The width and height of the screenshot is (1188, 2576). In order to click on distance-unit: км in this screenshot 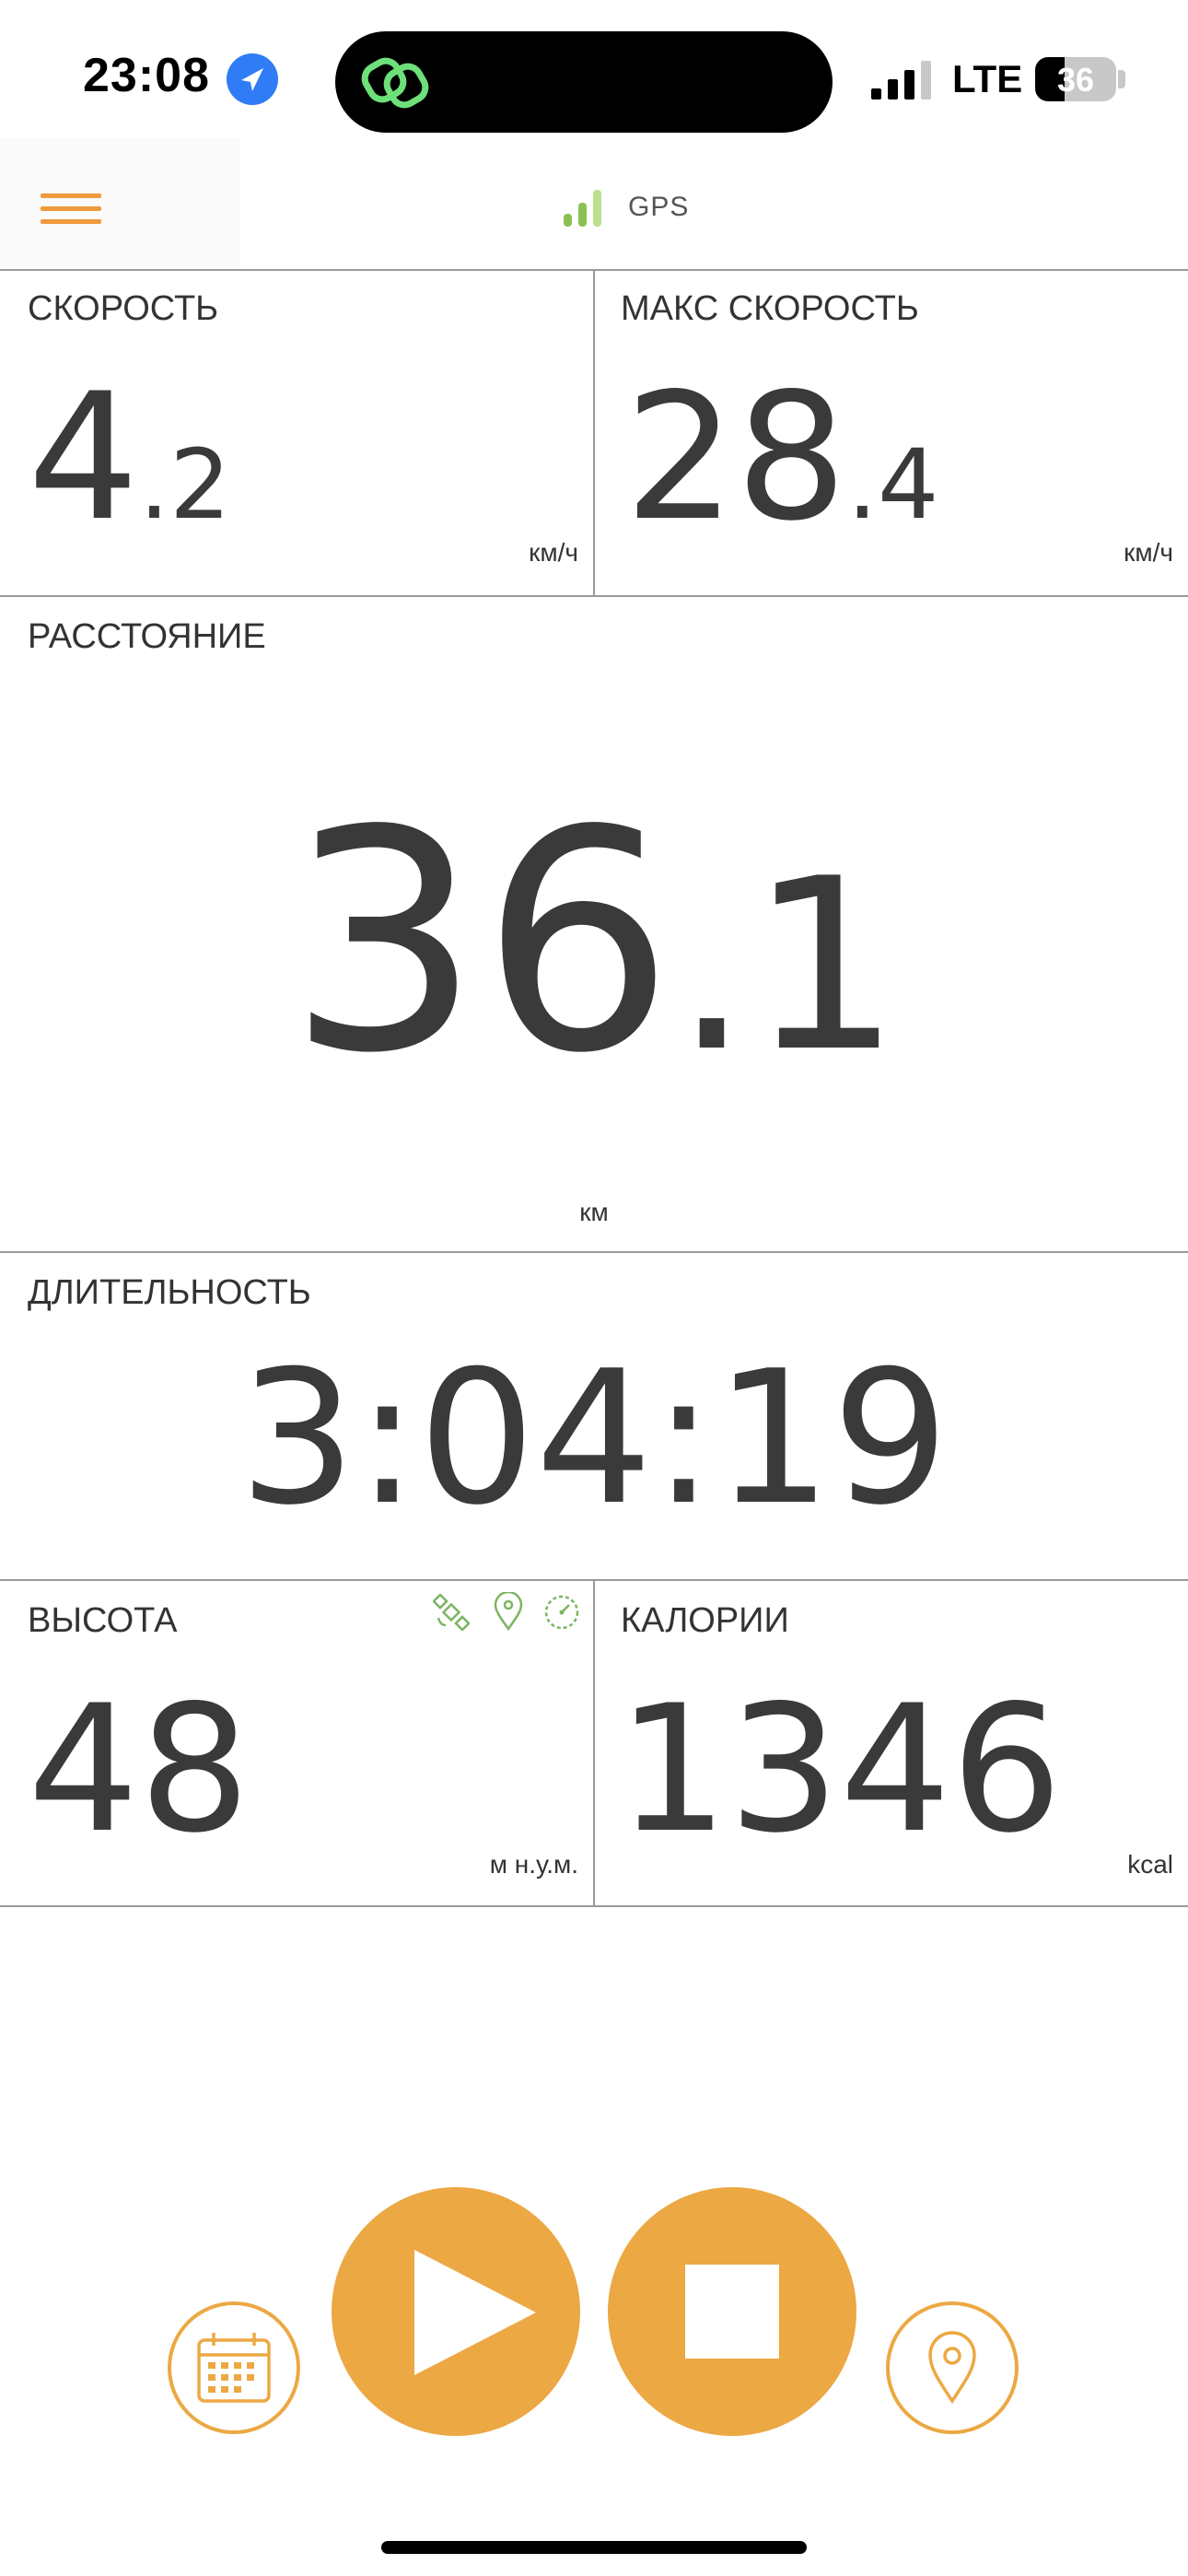, I will do `click(594, 1212)`.